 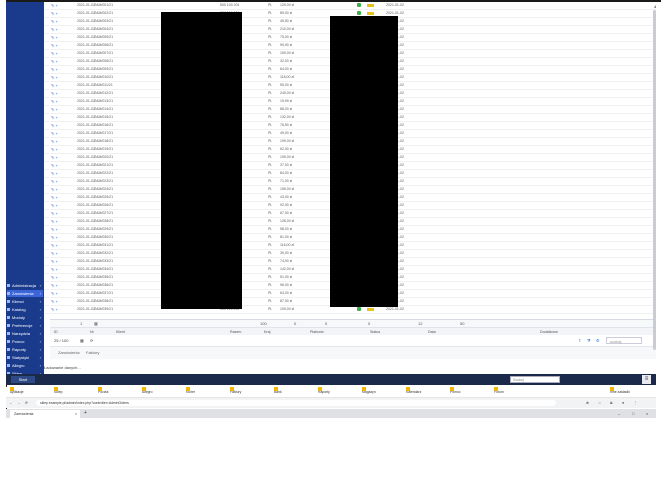 I want to click on settings-icon: ⚙, so click(x=598, y=340).